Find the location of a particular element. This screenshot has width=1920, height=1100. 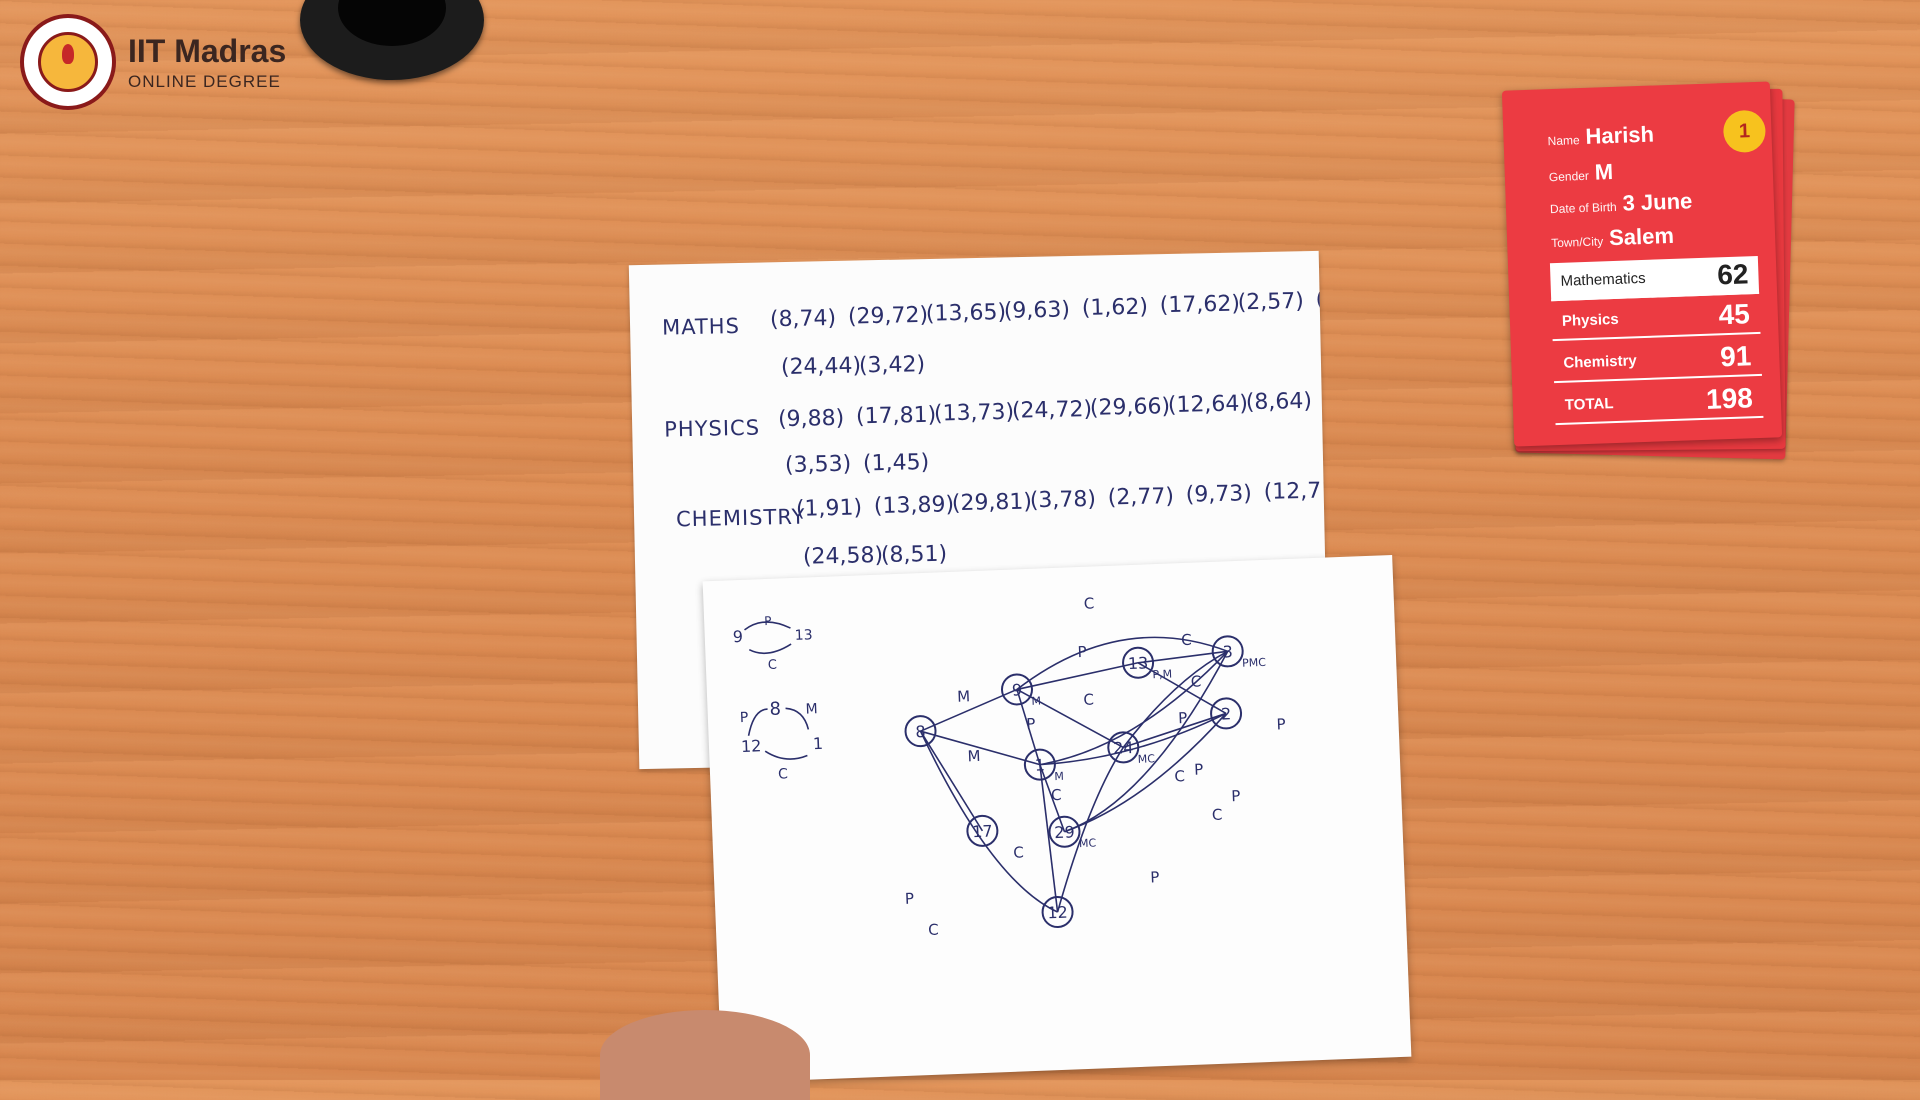

student-town: Salem is located at coordinates (1641, 236).